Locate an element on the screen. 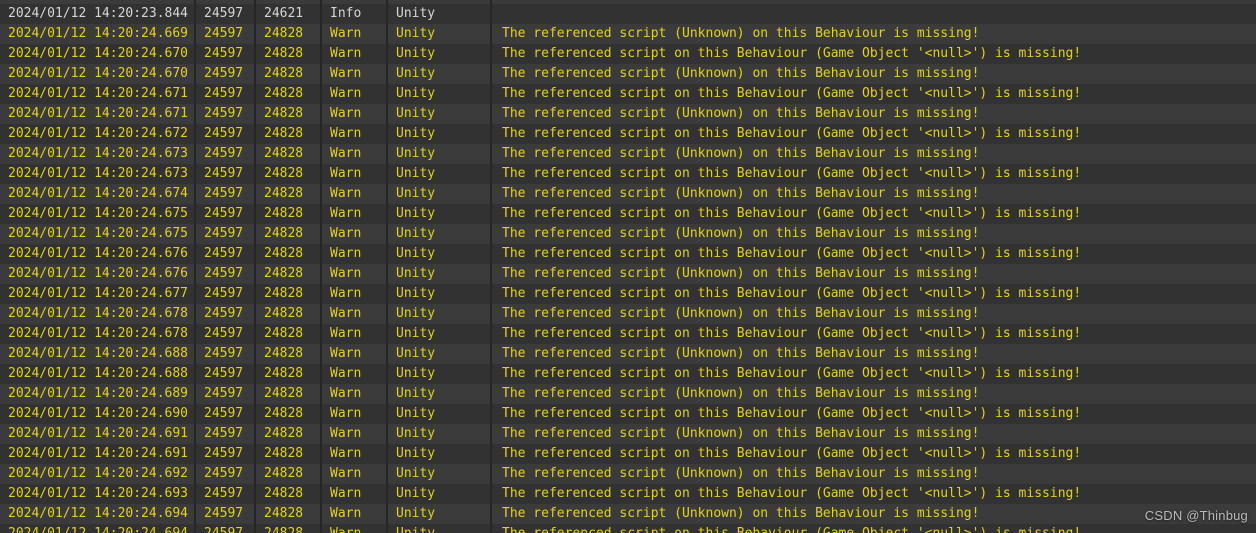 This screenshot has height=533, width=1256. cell-time: 2024/01/12 14:20:24.670 is located at coordinates (98, 74).